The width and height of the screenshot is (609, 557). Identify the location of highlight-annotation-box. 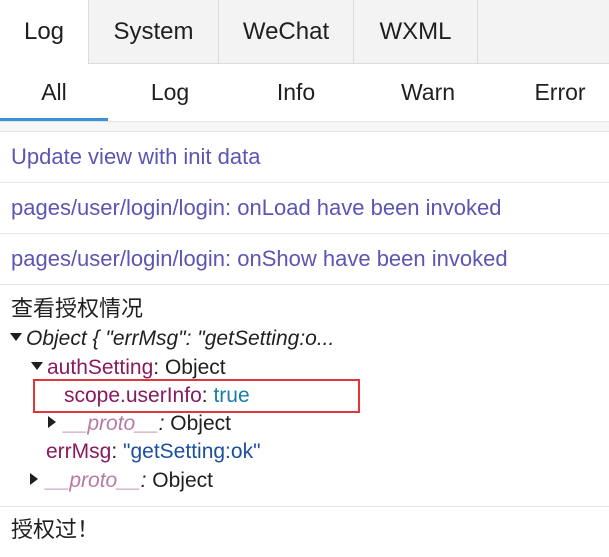
(196, 396).